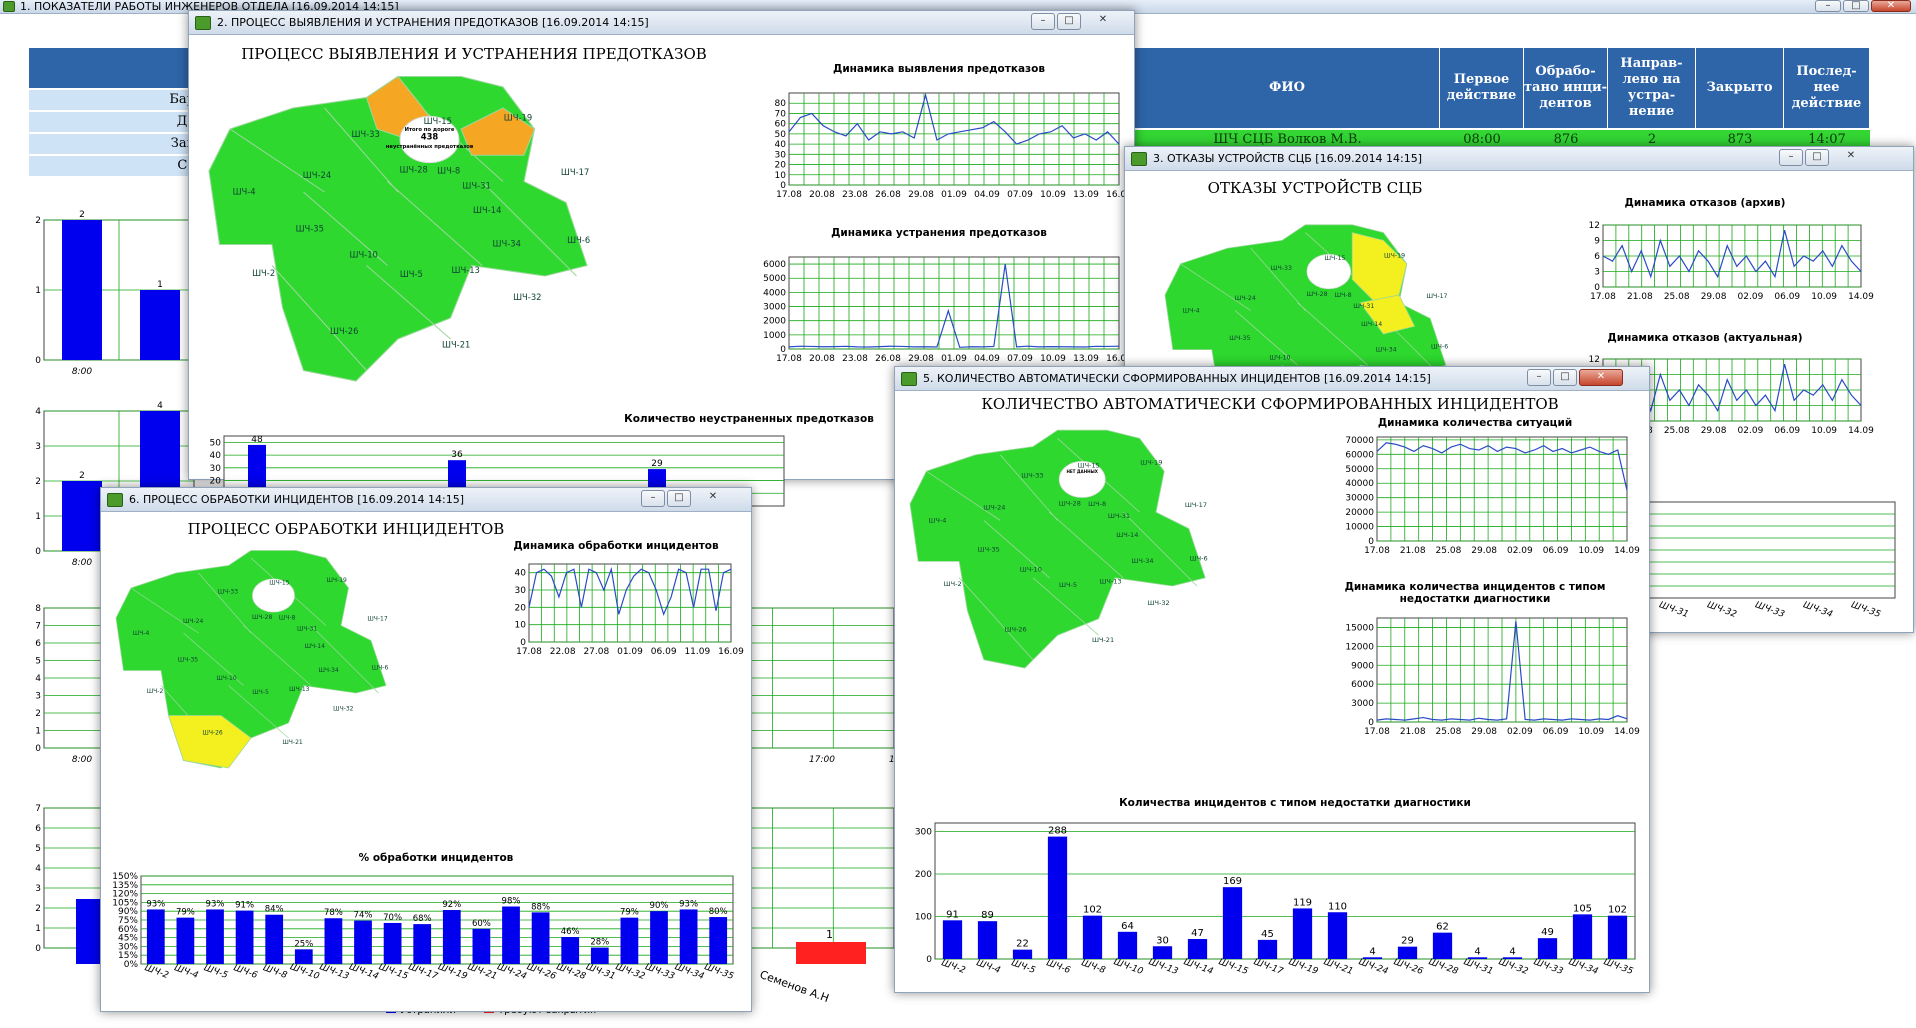 The image size is (1916, 1028). Describe the element at coordinates (452, 972) in the screenshot. I see `x-tick-label: ШЧ-19` at that location.